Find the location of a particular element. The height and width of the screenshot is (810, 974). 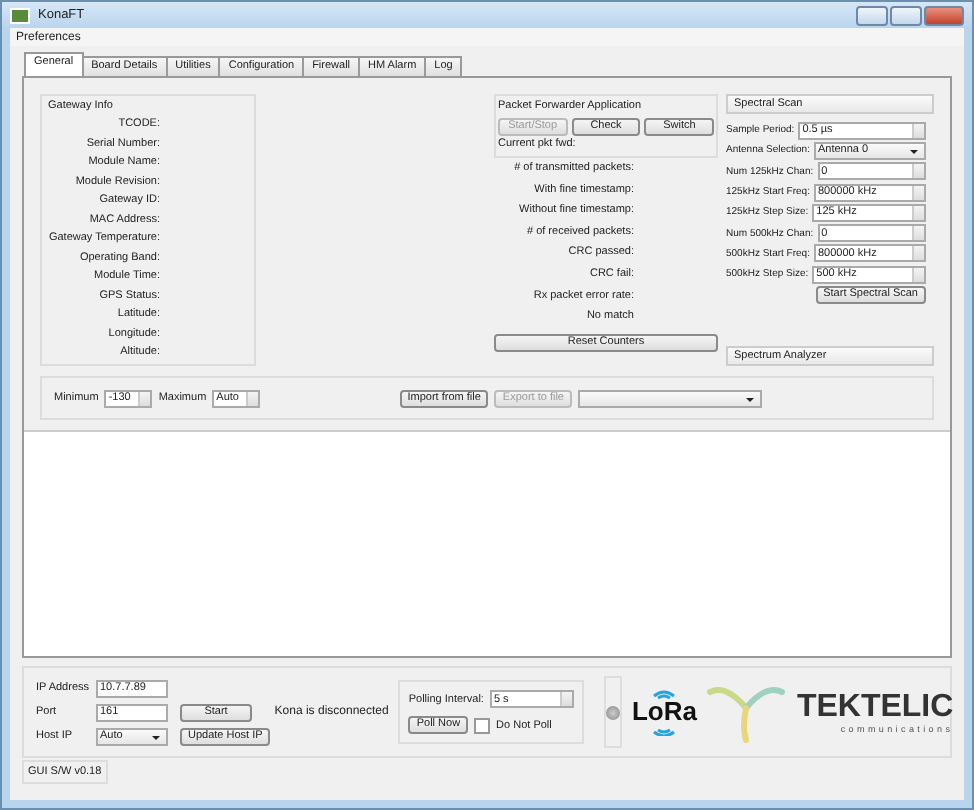

status-led-icon is located at coordinates (612, 712).